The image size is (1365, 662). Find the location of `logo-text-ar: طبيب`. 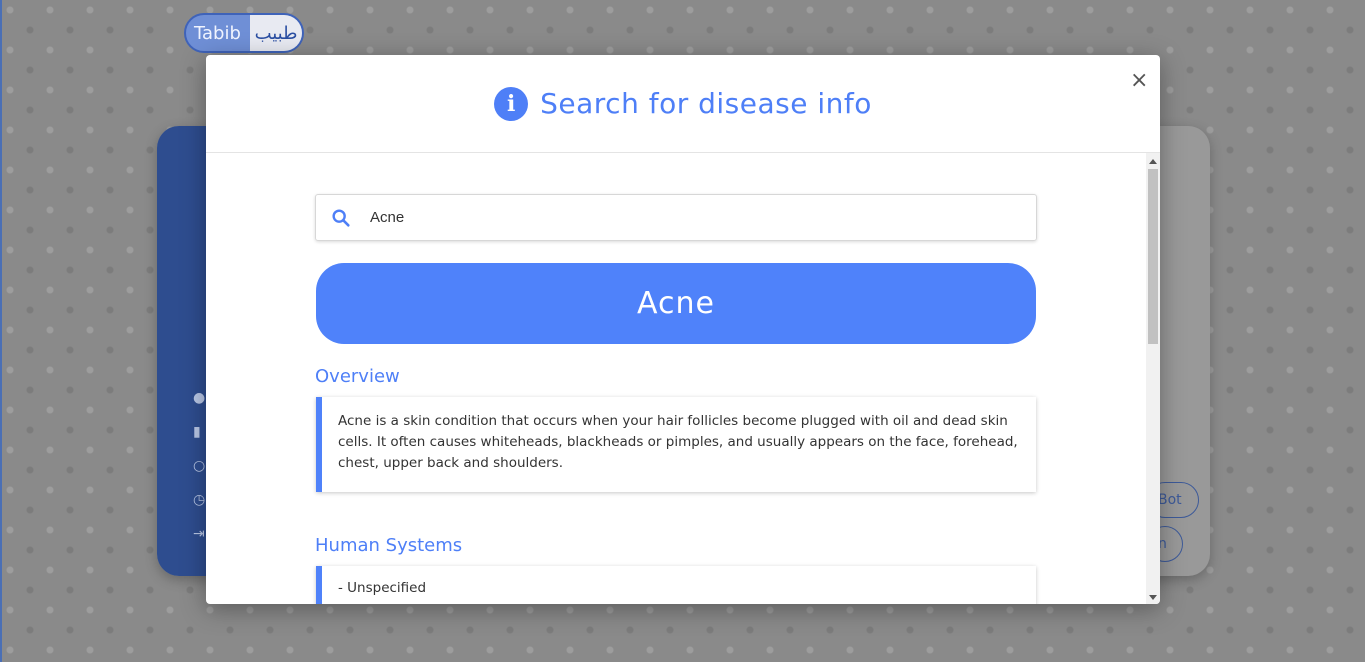

logo-text-ar: طبيب is located at coordinates (276, 33).